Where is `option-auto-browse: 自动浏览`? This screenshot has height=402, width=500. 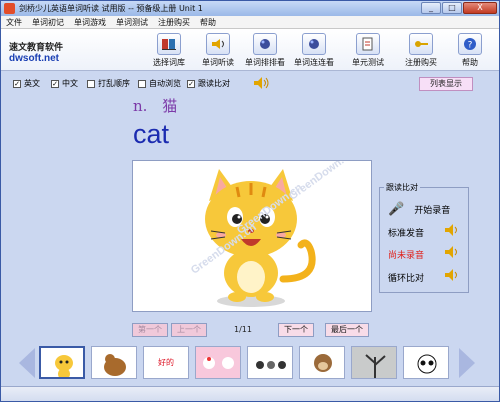 option-auto-browse: 自动浏览 is located at coordinates (159, 83).